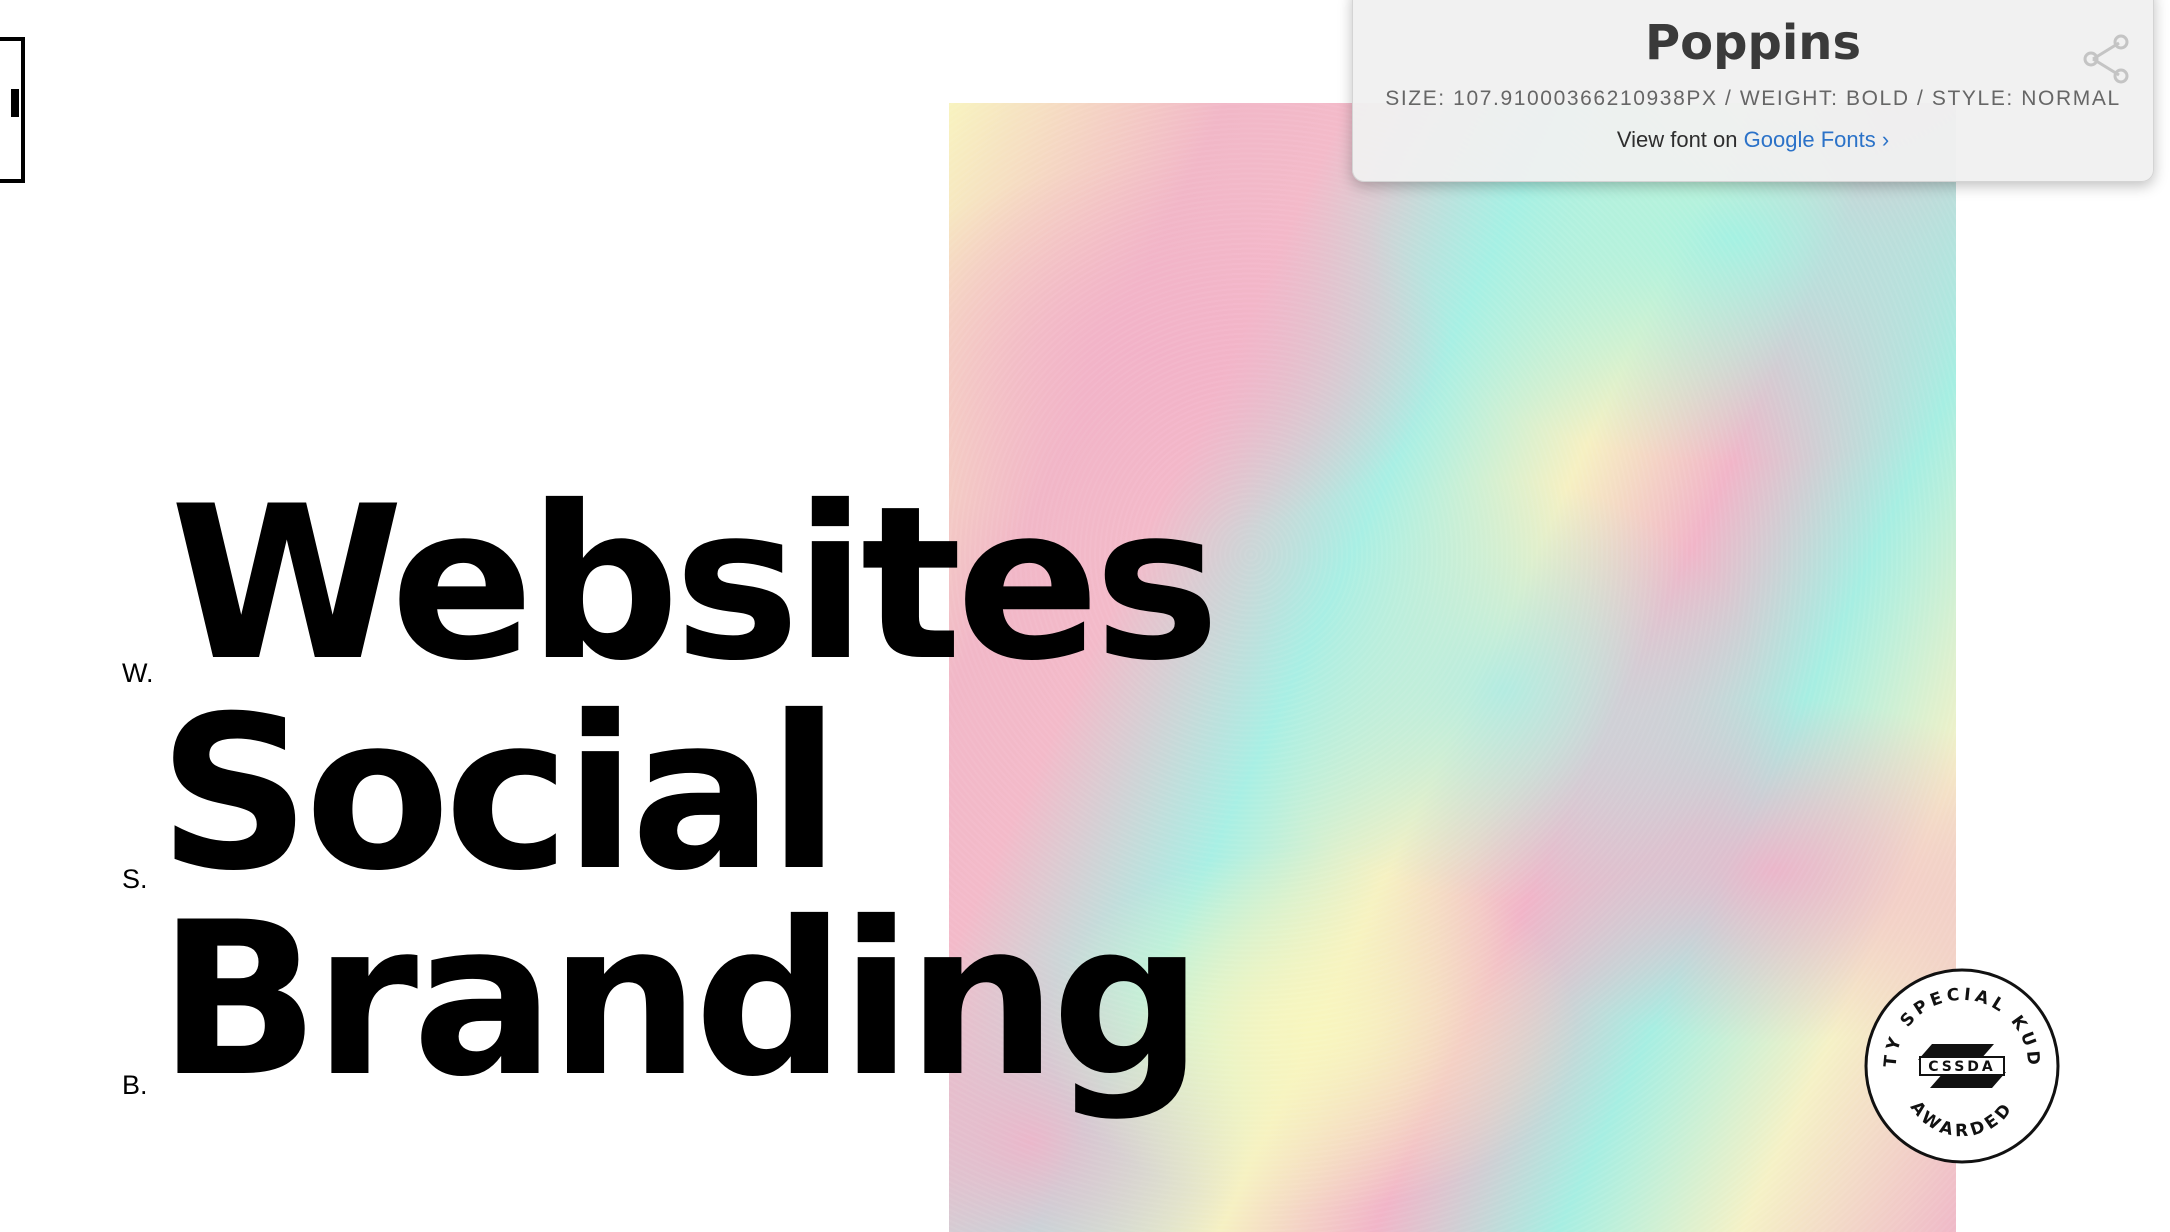 This screenshot has width=2170, height=1232. What do you see at coordinates (138, 673) in the screenshot?
I see `row-letter: W.` at bounding box center [138, 673].